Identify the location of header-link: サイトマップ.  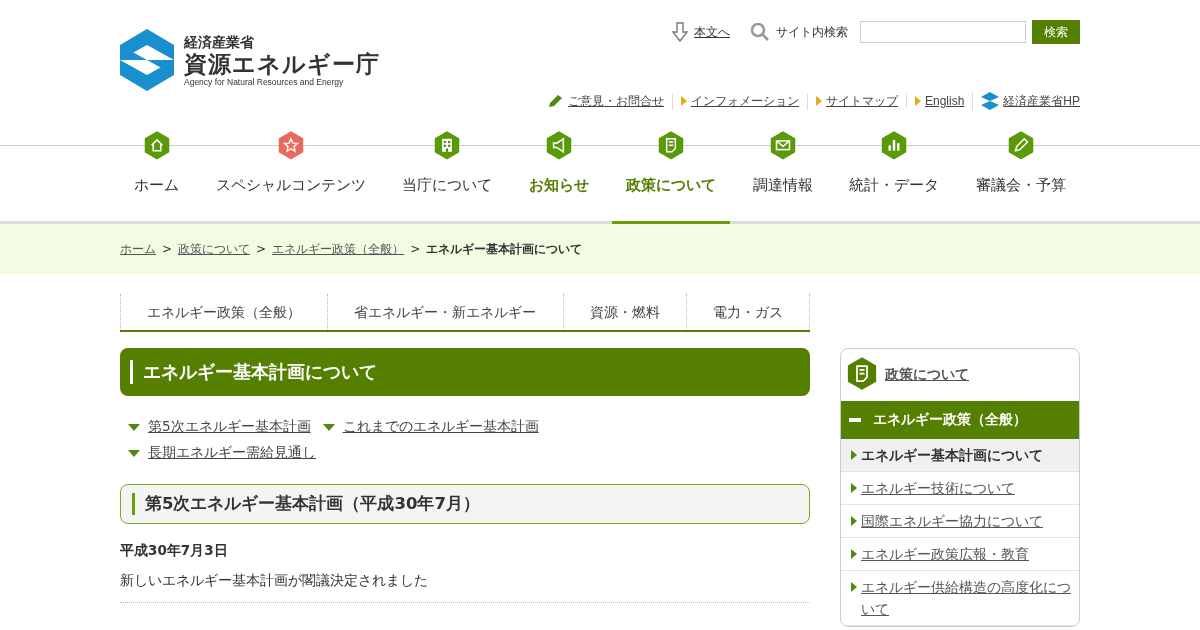
(861, 101).